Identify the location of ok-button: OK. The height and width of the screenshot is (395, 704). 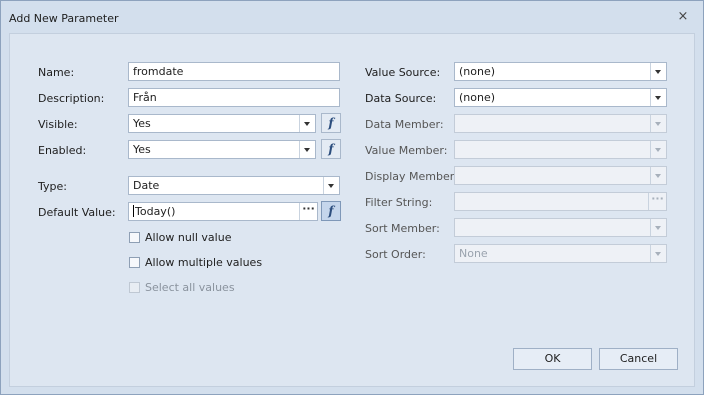
(552, 359).